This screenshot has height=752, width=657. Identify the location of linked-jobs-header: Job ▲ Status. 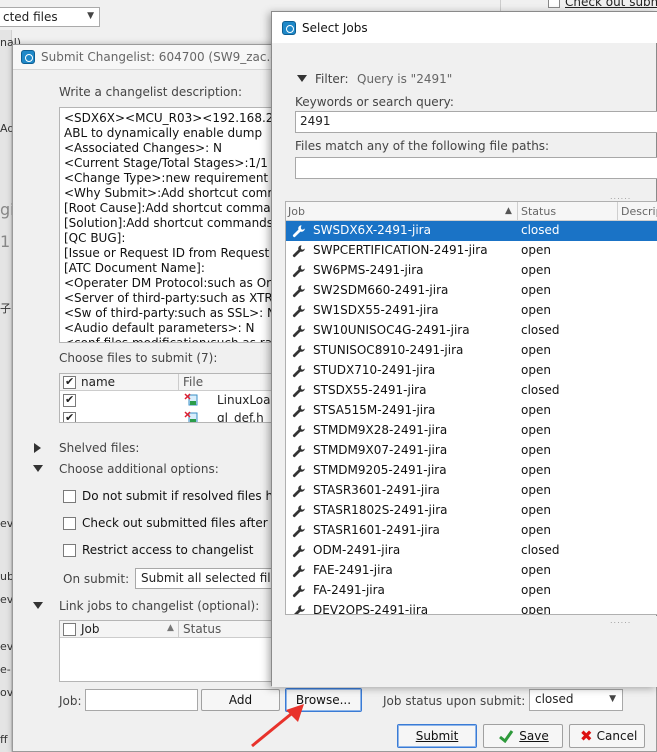
(174, 629).